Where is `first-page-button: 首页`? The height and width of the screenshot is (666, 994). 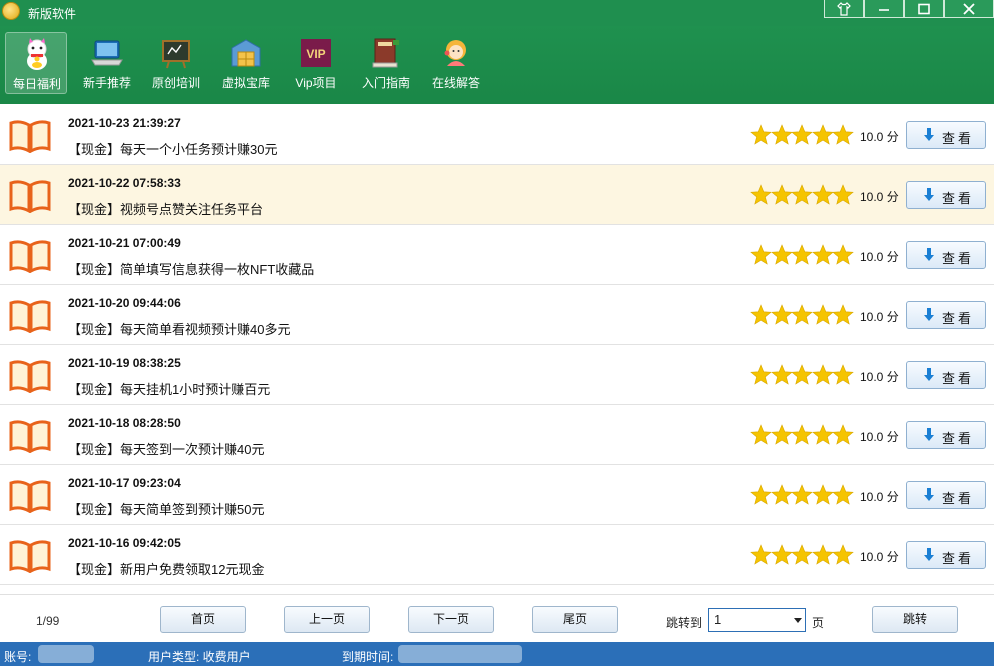 first-page-button: 首页 is located at coordinates (203, 619).